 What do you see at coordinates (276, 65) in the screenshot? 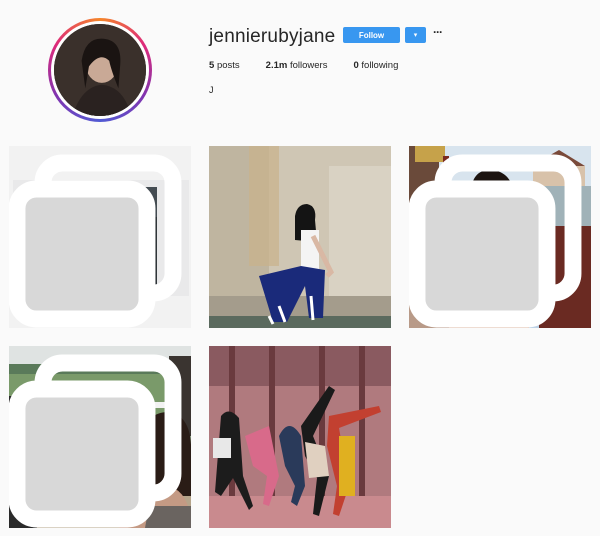
I see `followers-count: 2.1m` at bounding box center [276, 65].